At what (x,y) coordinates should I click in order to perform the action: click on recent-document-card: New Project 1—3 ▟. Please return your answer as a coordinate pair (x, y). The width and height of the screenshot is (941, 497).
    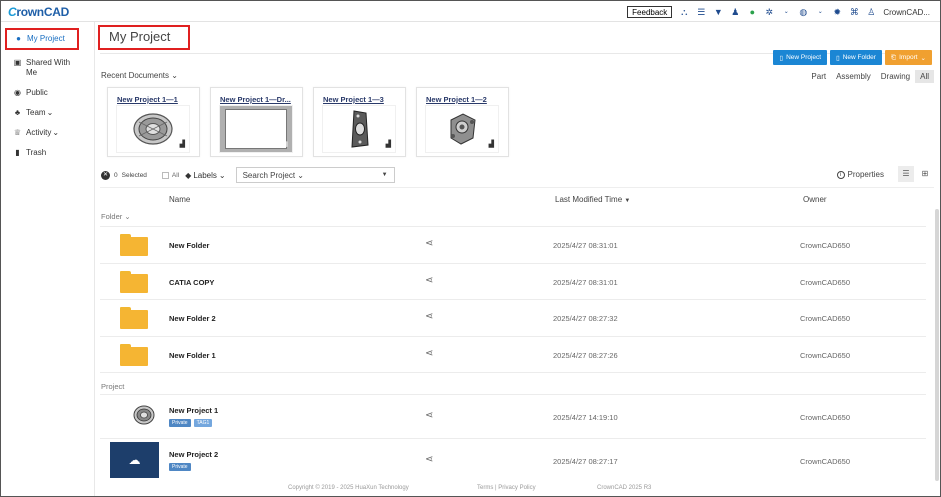
    Looking at the image, I should click on (359, 122).